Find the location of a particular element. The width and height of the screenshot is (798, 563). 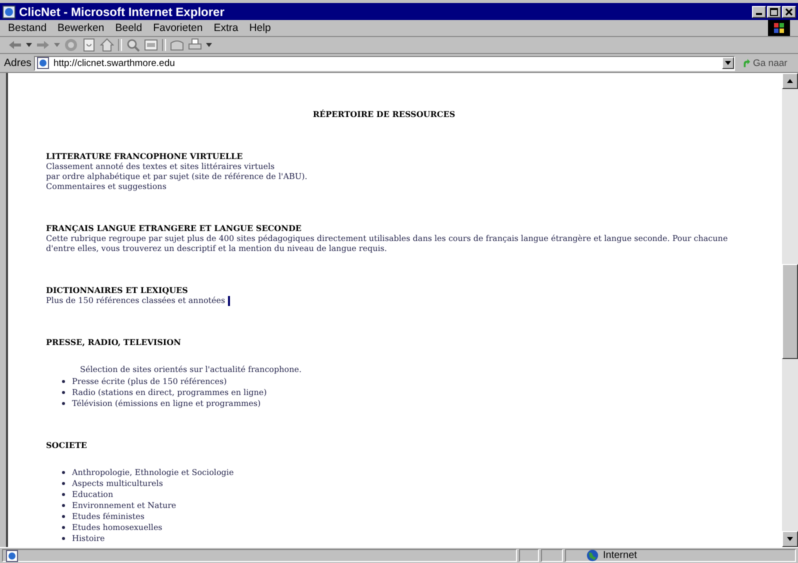

list-link: Etudes homosexuelles is located at coordinates (117, 528).